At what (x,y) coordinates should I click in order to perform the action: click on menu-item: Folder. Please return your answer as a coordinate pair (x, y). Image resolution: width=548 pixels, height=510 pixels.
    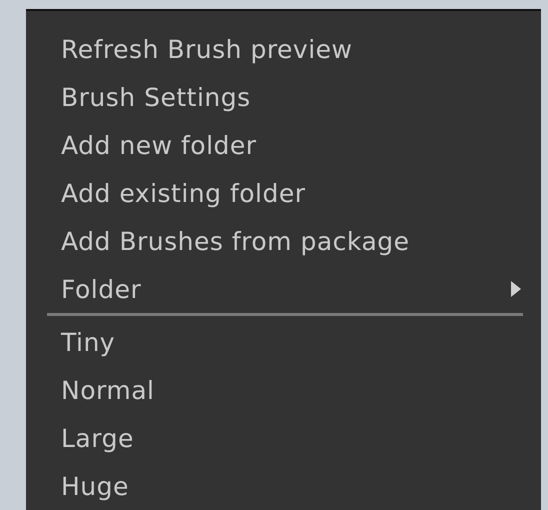
    Looking at the image, I should click on (274, 289).